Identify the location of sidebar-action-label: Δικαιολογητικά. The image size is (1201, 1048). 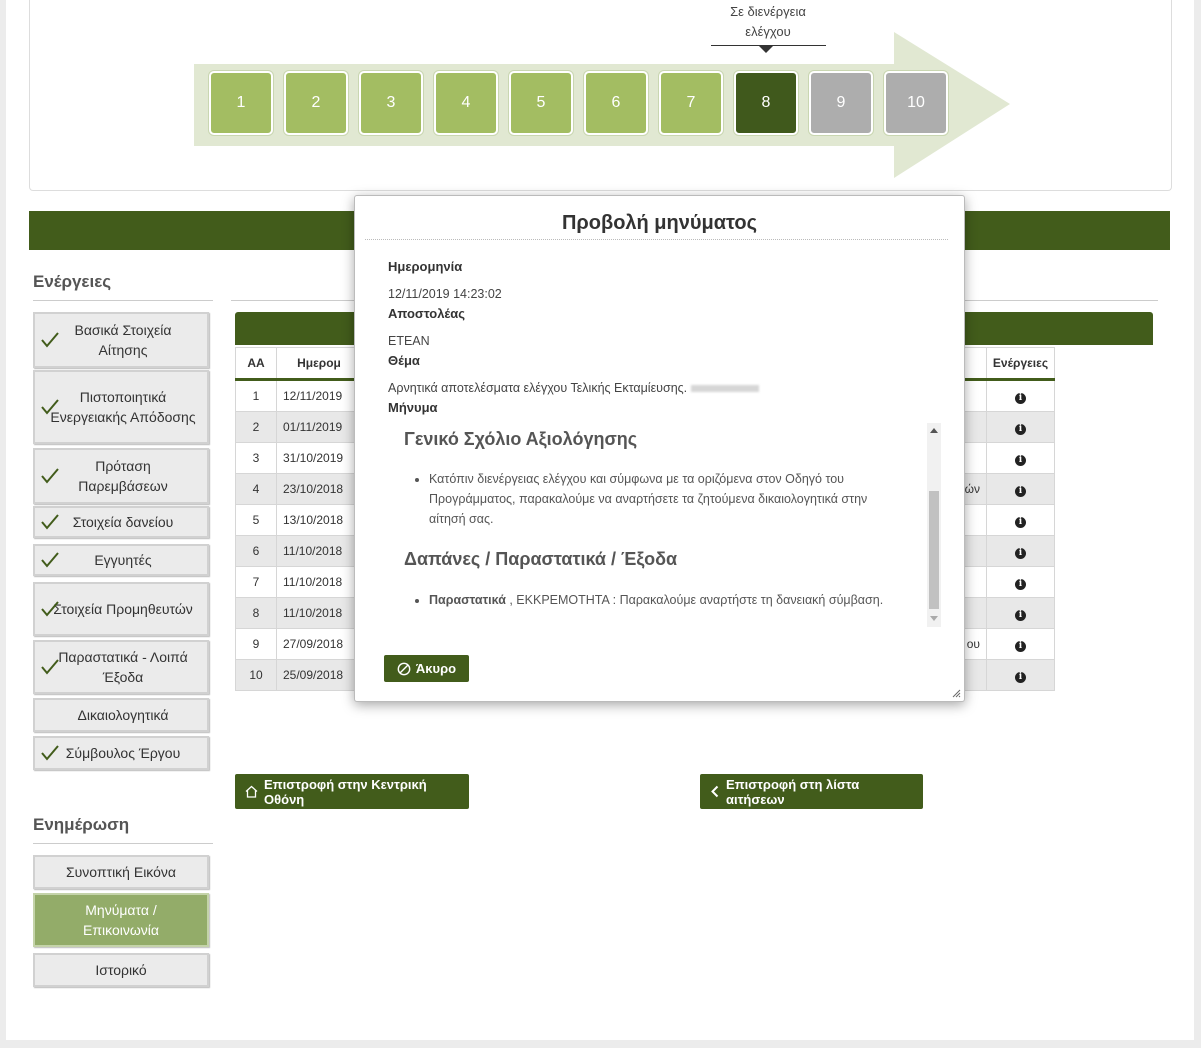
(123, 715).